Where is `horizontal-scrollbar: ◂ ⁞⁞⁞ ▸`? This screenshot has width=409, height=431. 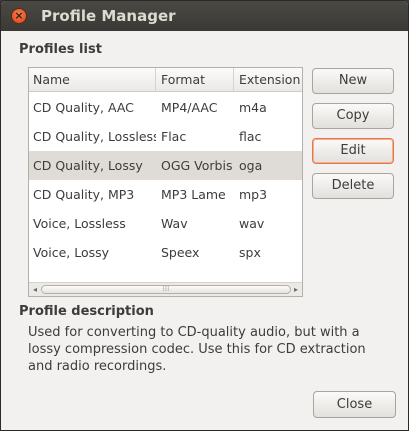
horizontal-scrollbar: ◂ ⁞⁞⁞ ▸ is located at coordinates (165, 289).